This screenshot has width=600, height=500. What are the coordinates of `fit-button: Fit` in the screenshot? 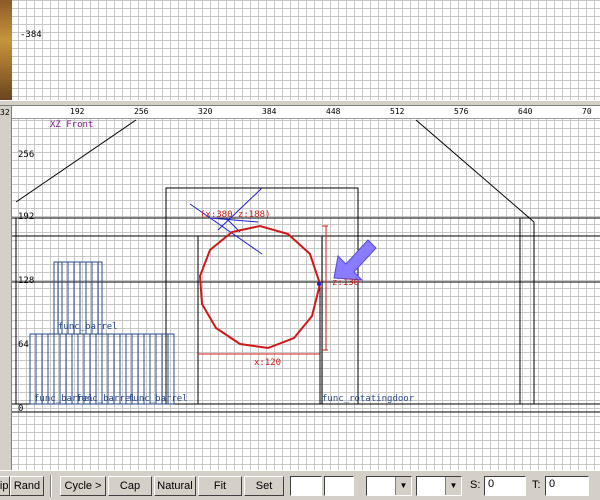 It's located at (220, 486).